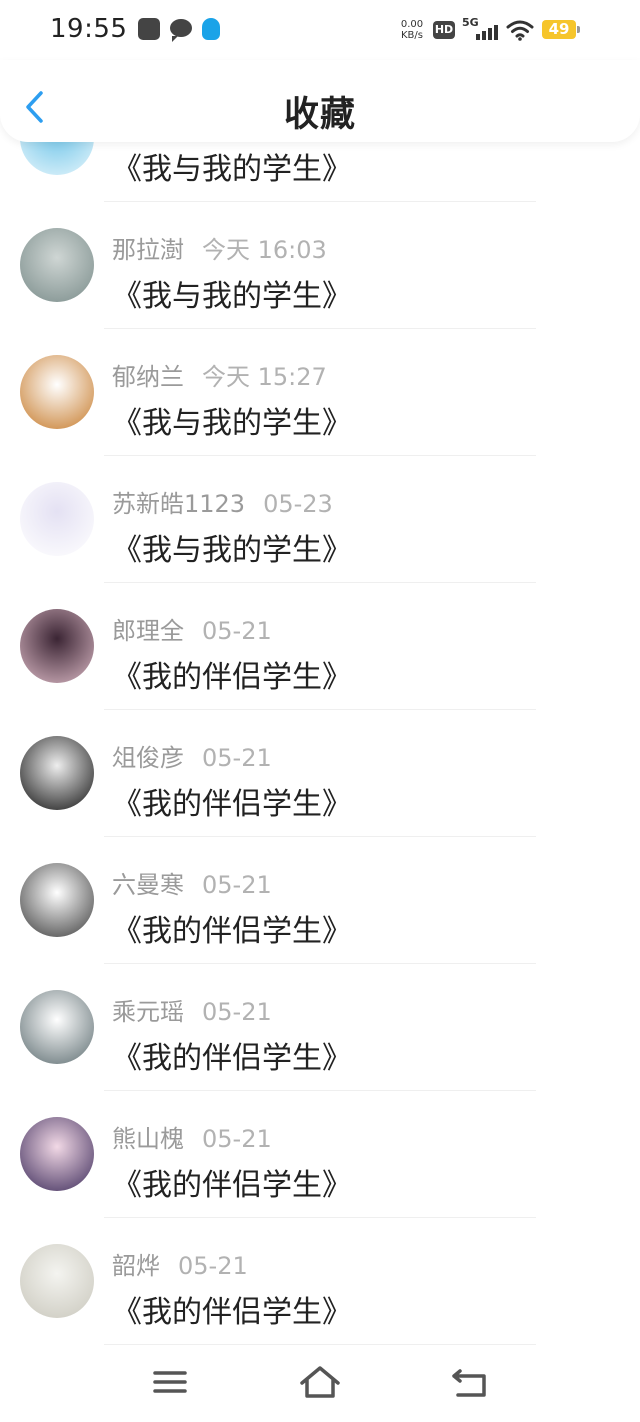 This screenshot has width=640, height=1422. Describe the element at coordinates (181, 30) in the screenshot. I see `message-notification-icon` at that location.